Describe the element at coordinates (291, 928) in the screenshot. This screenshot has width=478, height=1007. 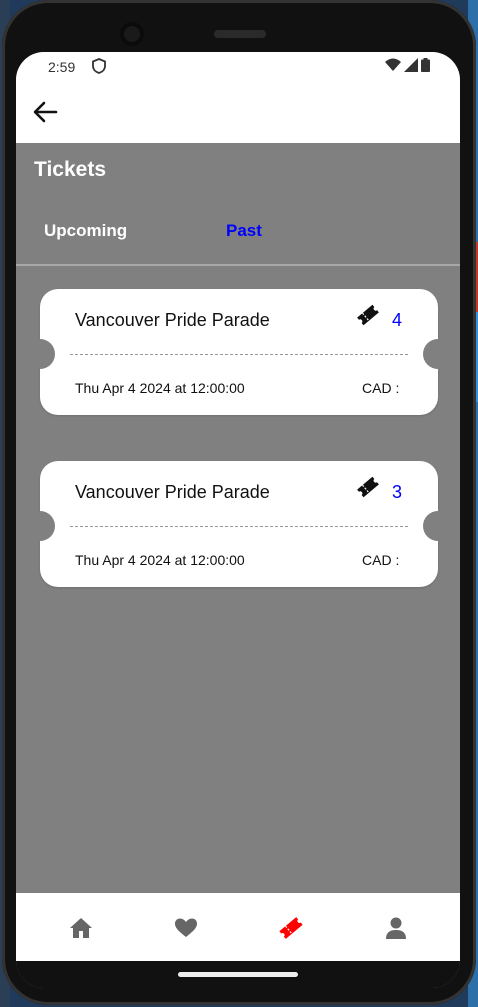
I see `nav-ticket-icon` at that location.